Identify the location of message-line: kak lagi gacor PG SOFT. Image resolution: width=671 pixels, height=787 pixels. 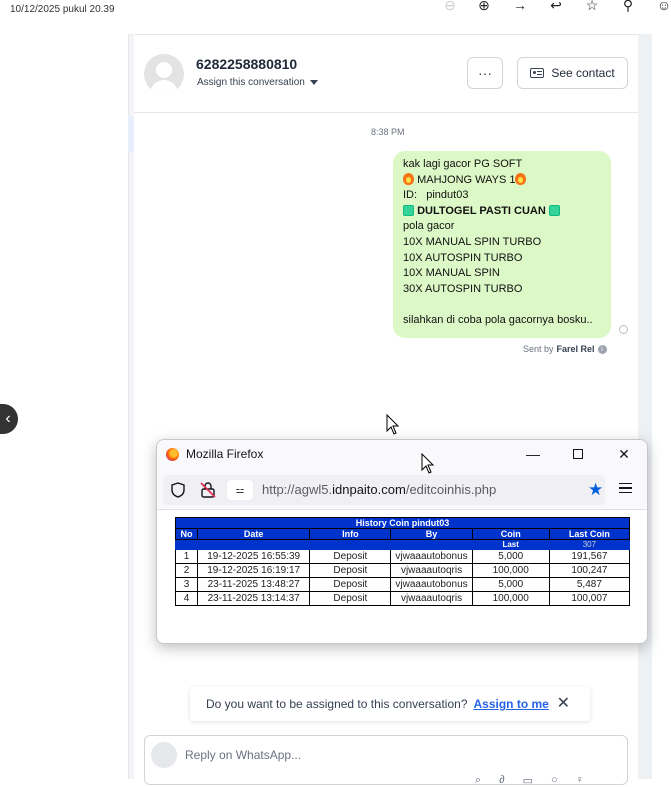
(463, 164).